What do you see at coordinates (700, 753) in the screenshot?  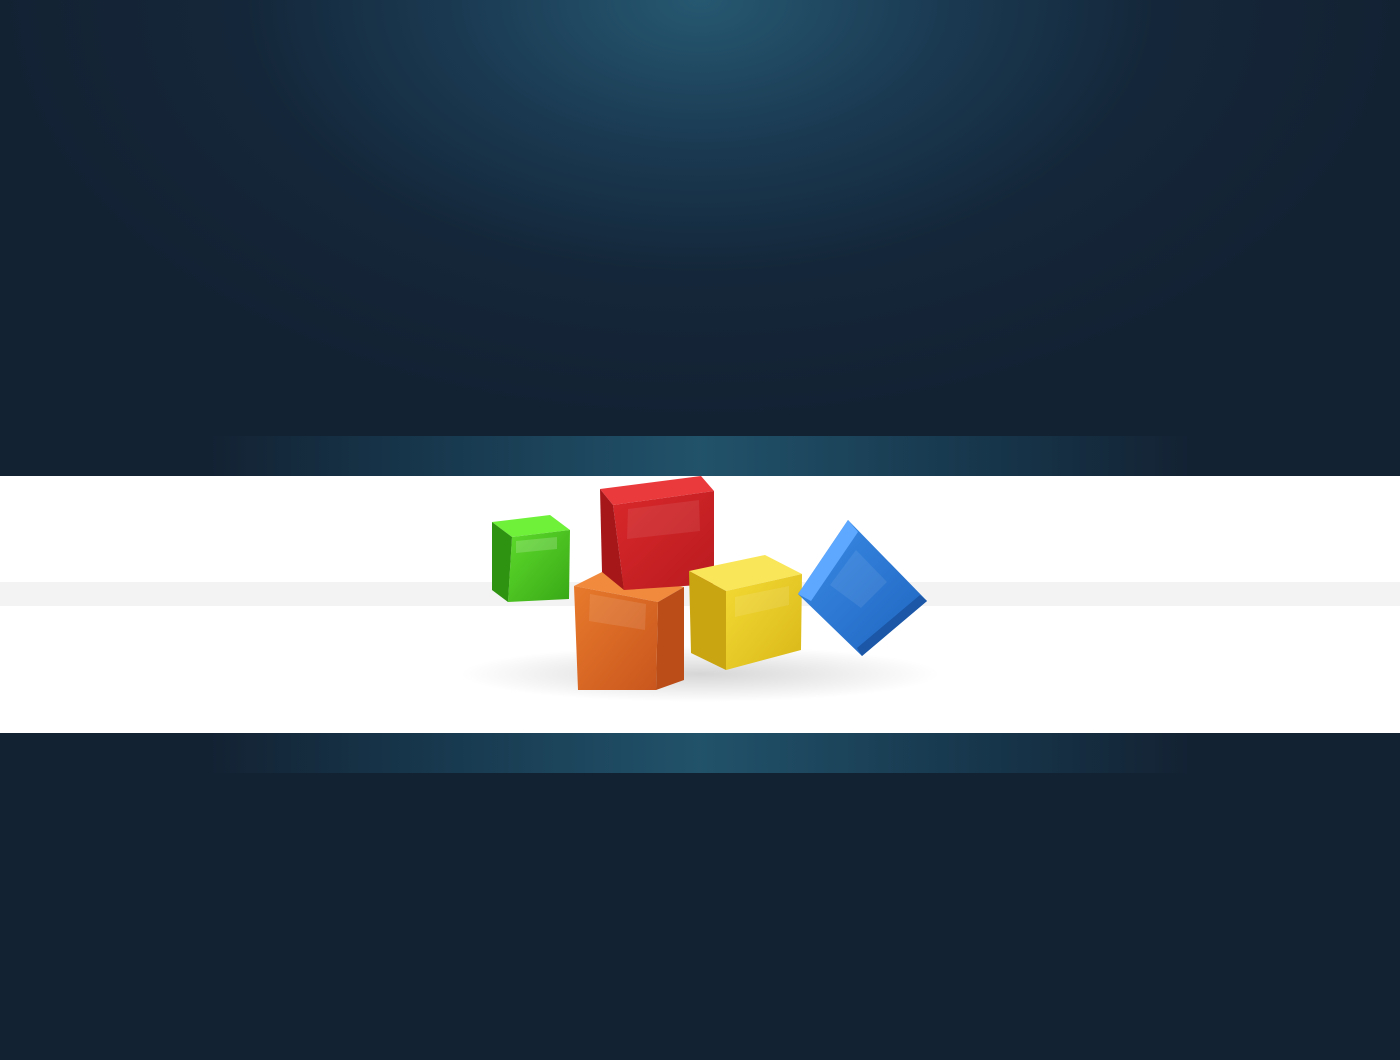 I see `lower-glow-band` at bounding box center [700, 753].